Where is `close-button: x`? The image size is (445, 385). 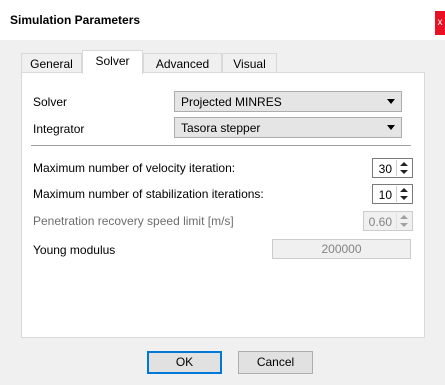
close-button: x is located at coordinates (440, 23).